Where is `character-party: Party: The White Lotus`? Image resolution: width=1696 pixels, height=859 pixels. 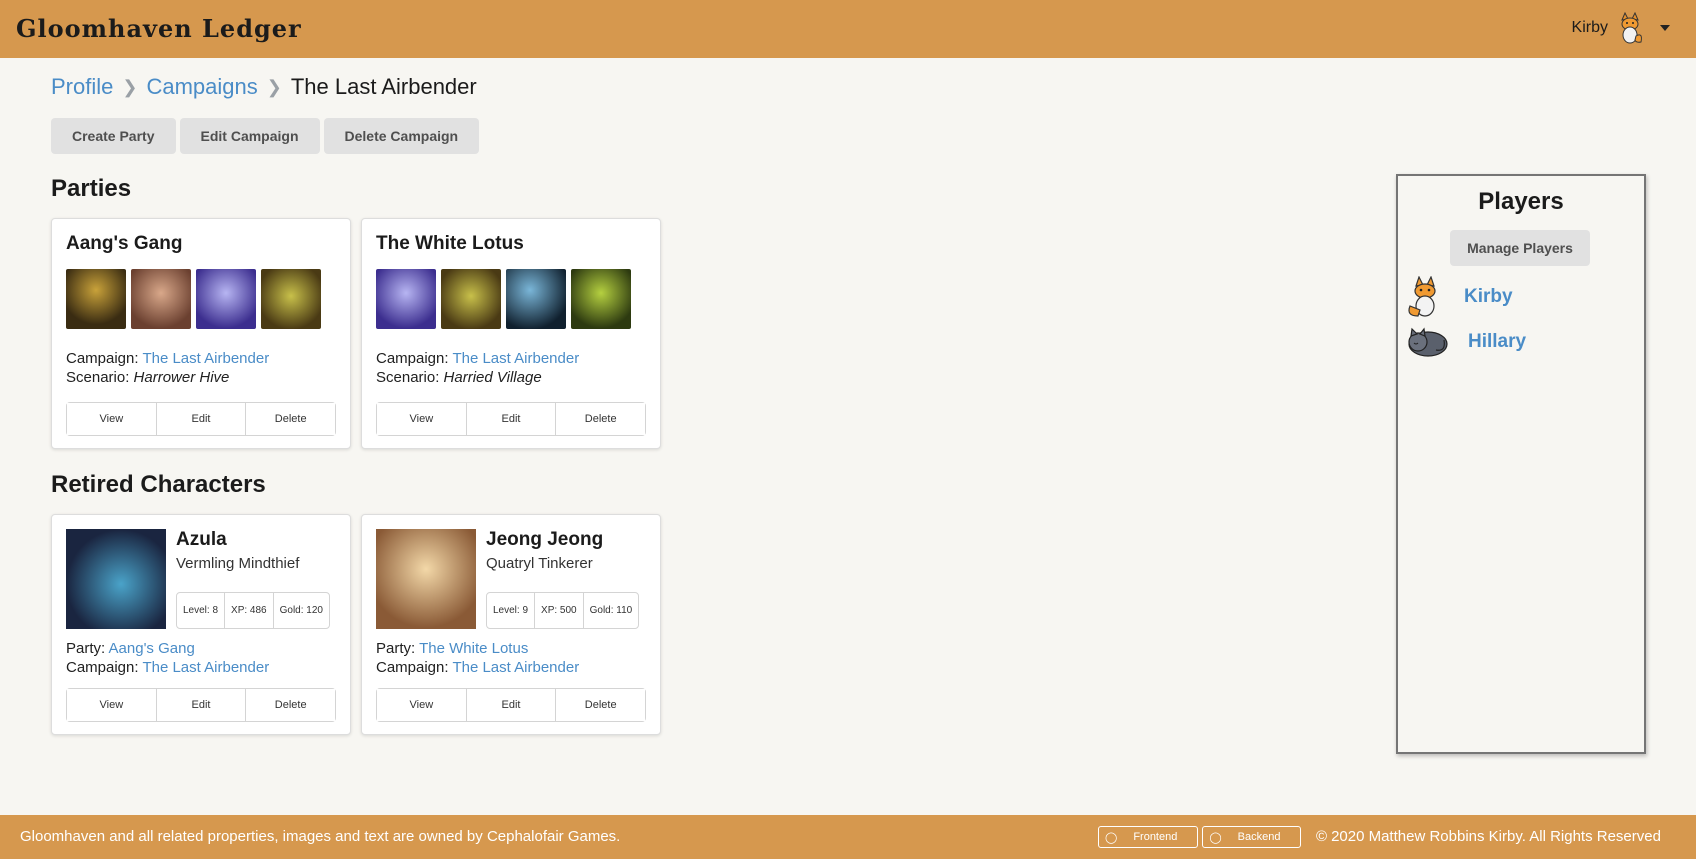 character-party: Party: The White Lotus is located at coordinates (452, 648).